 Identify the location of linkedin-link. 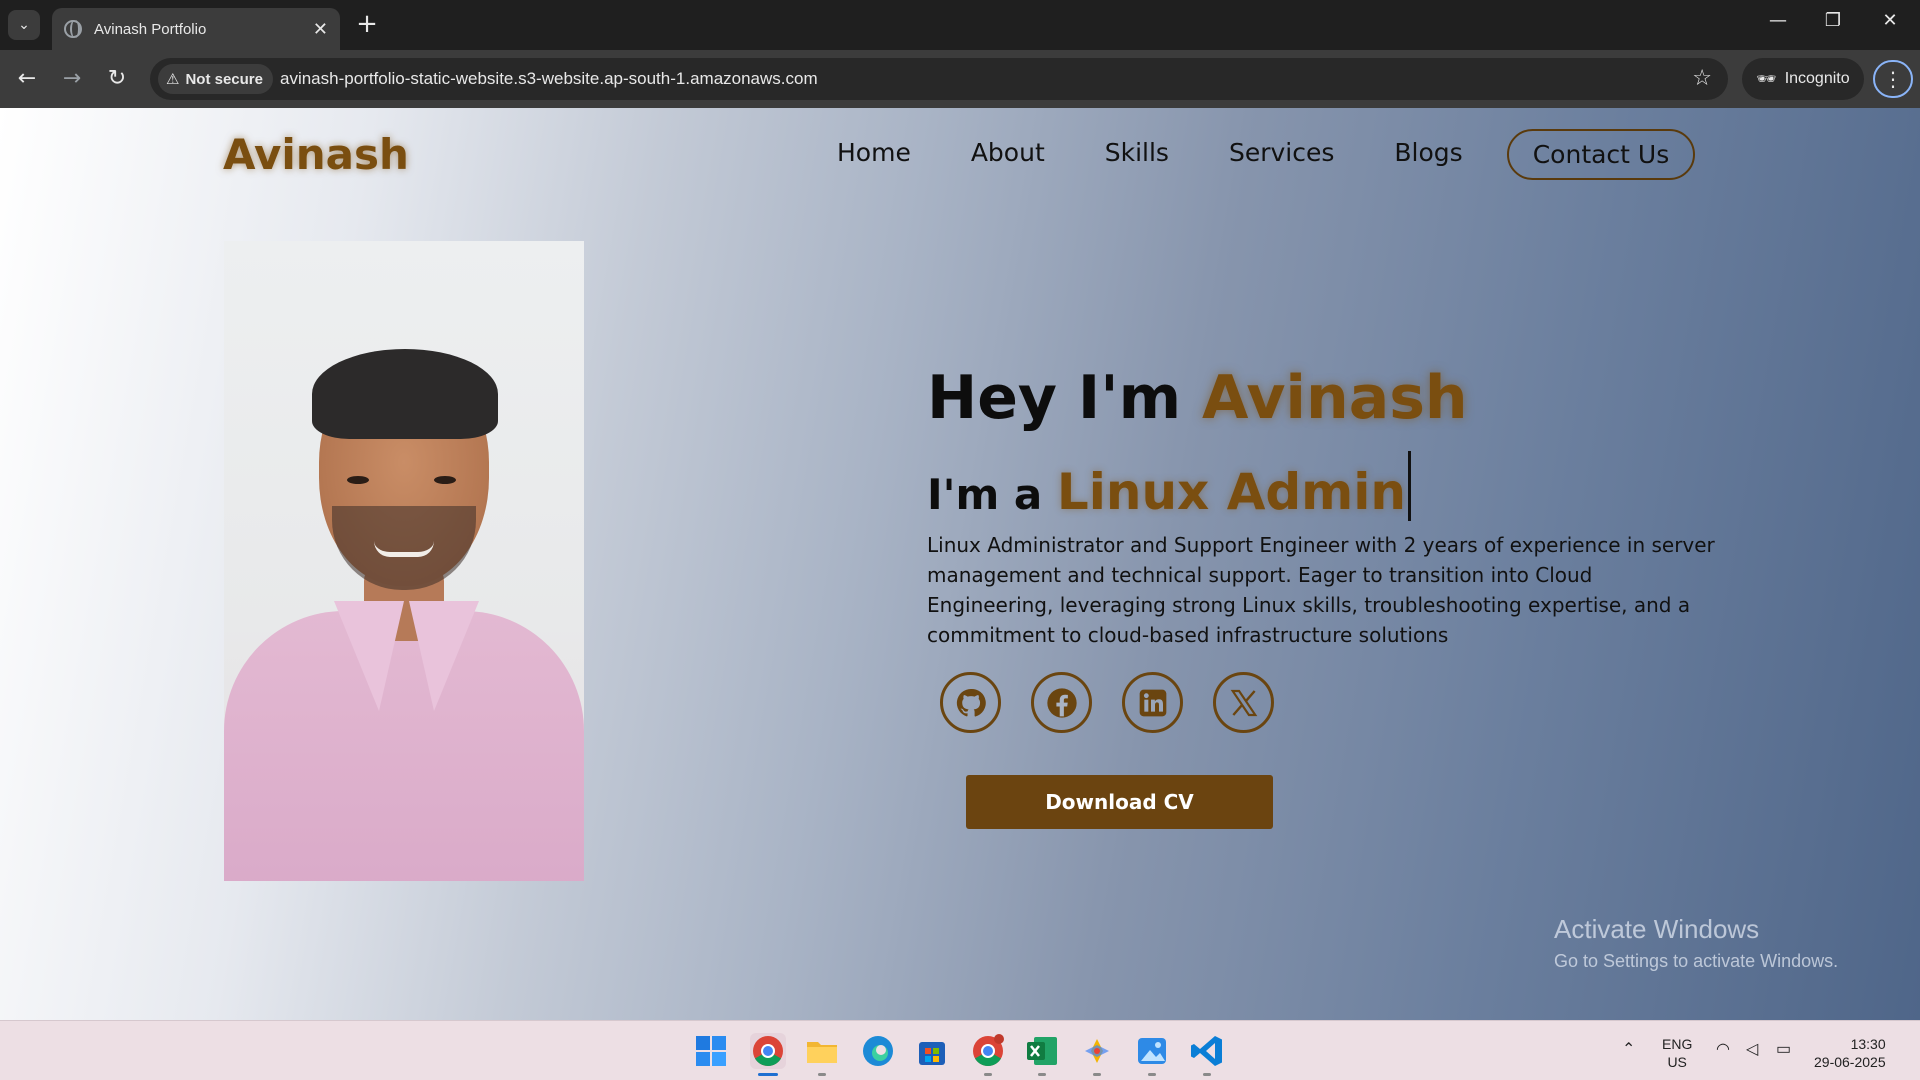
(1152, 702).